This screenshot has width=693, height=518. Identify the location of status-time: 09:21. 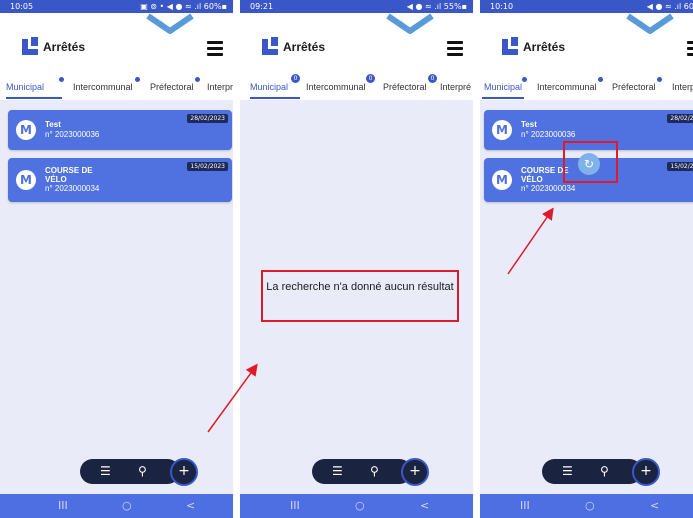
(262, 6).